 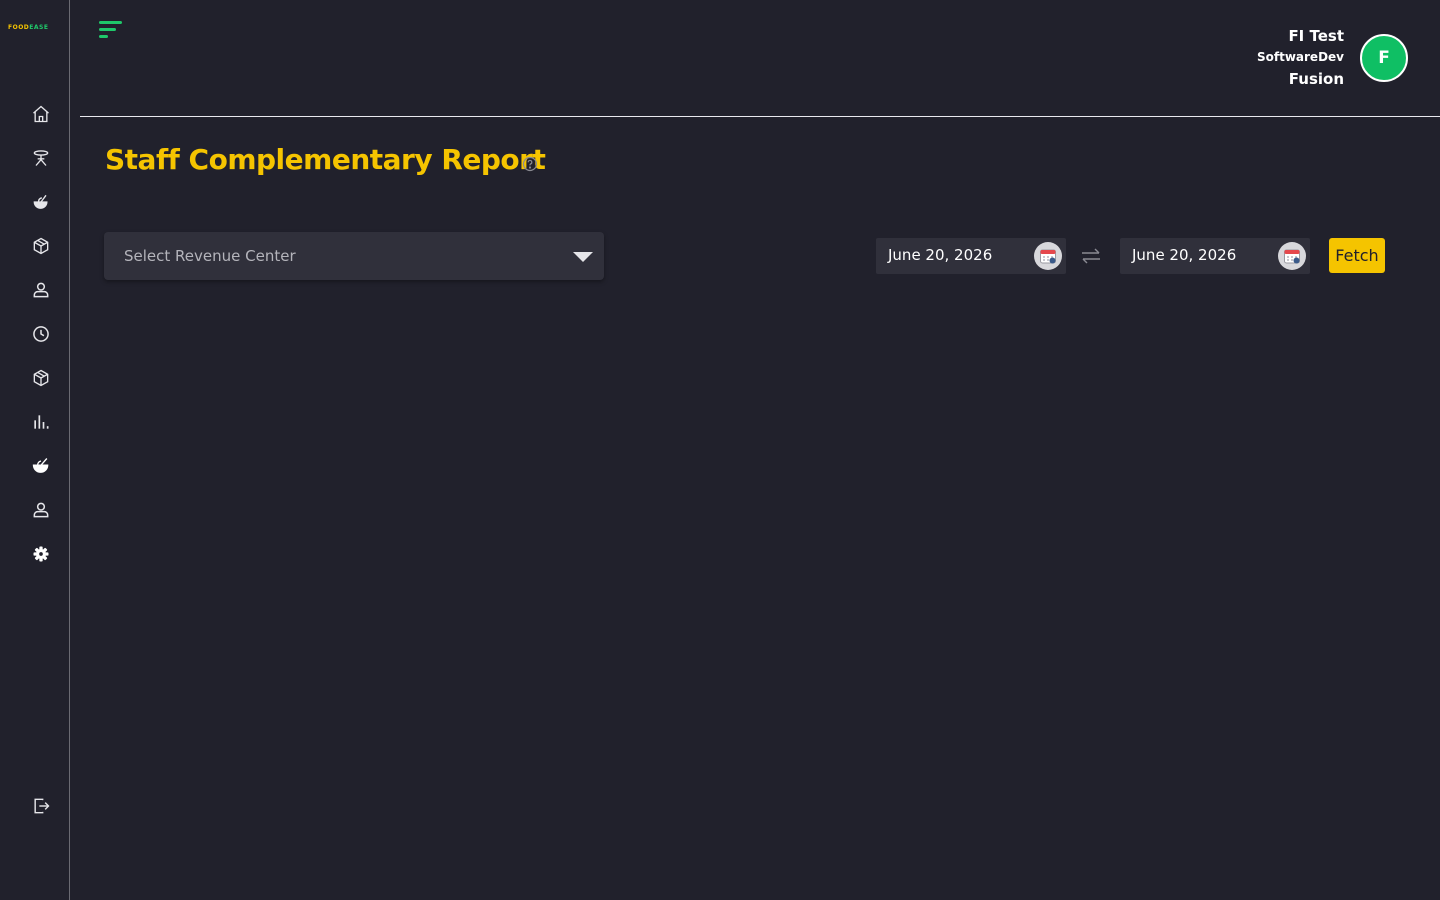 What do you see at coordinates (940, 255) in the screenshot?
I see `start-date-value: June 20, 2026` at bounding box center [940, 255].